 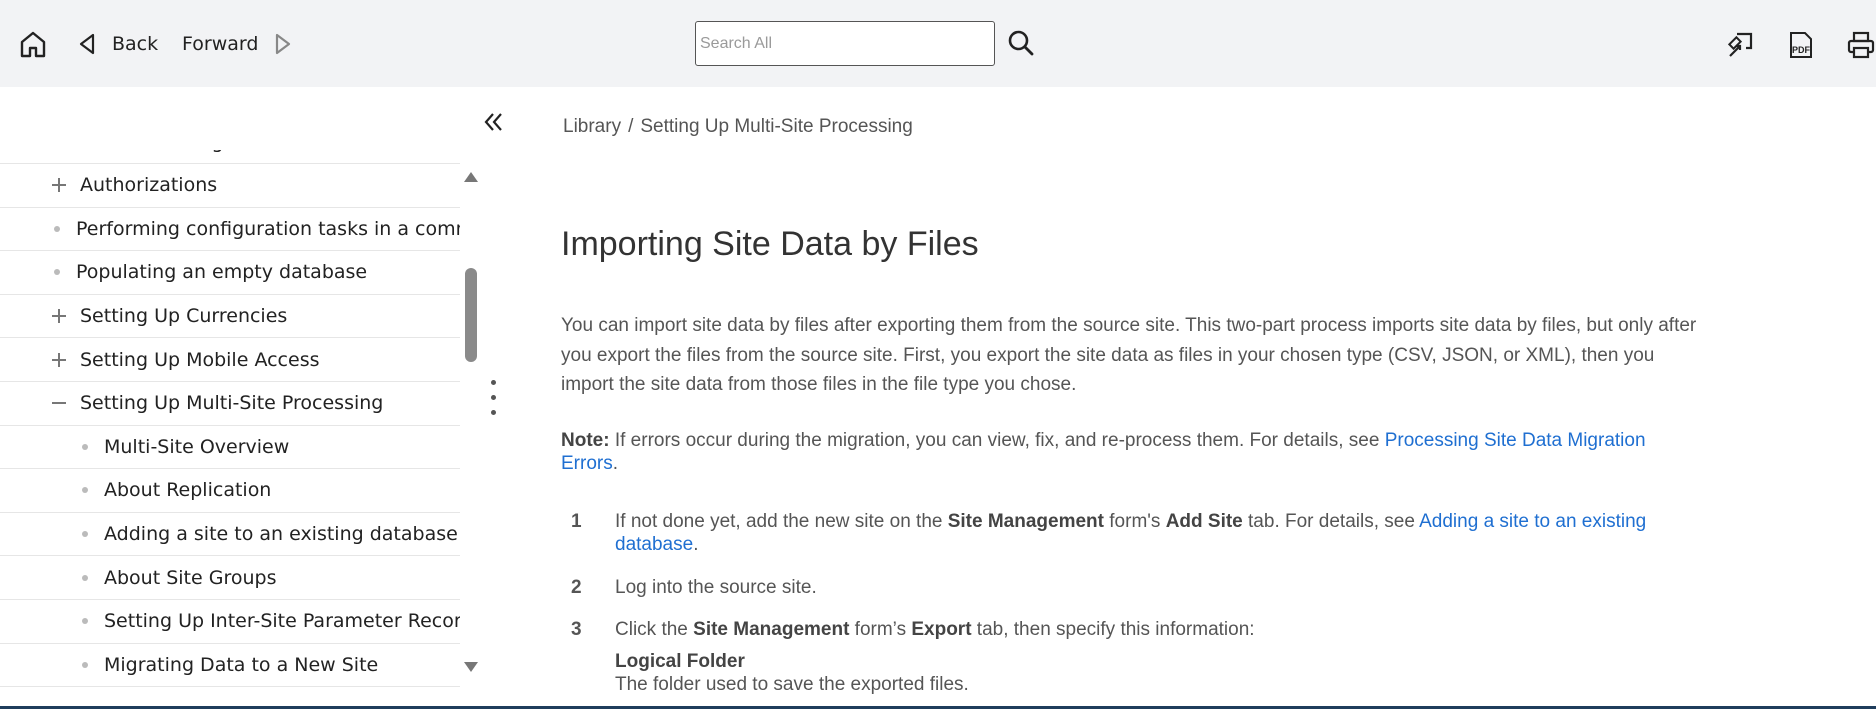 I want to click on step-bold: Export, so click(x=941, y=629).